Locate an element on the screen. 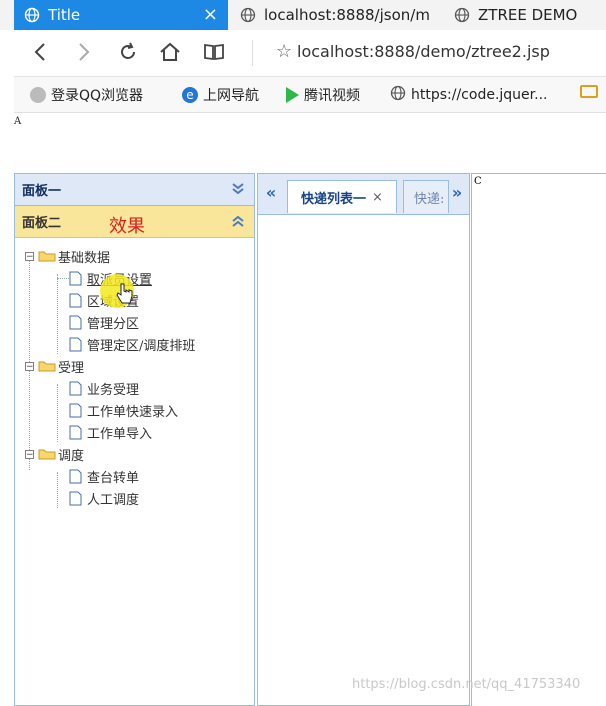  tab-express-list-1: 快递列表一 × is located at coordinates (342, 196).